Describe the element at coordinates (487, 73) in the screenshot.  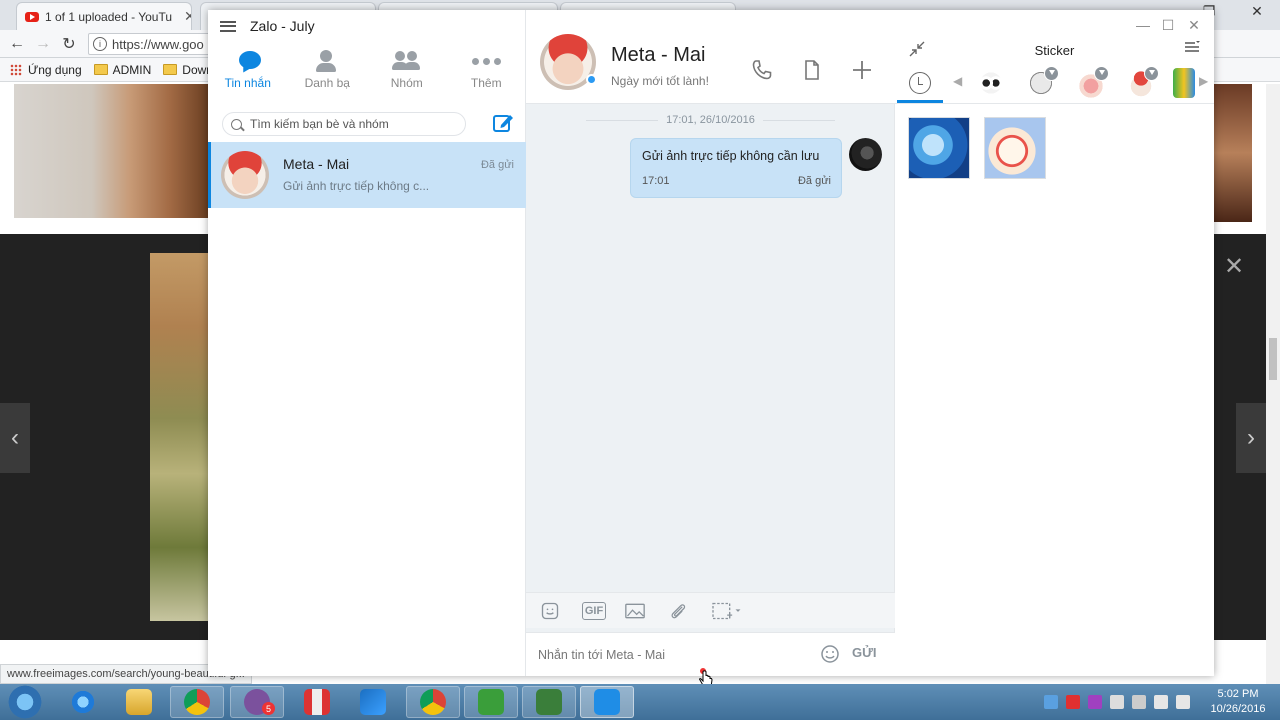
I see `nav-more: Thêm` at that location.